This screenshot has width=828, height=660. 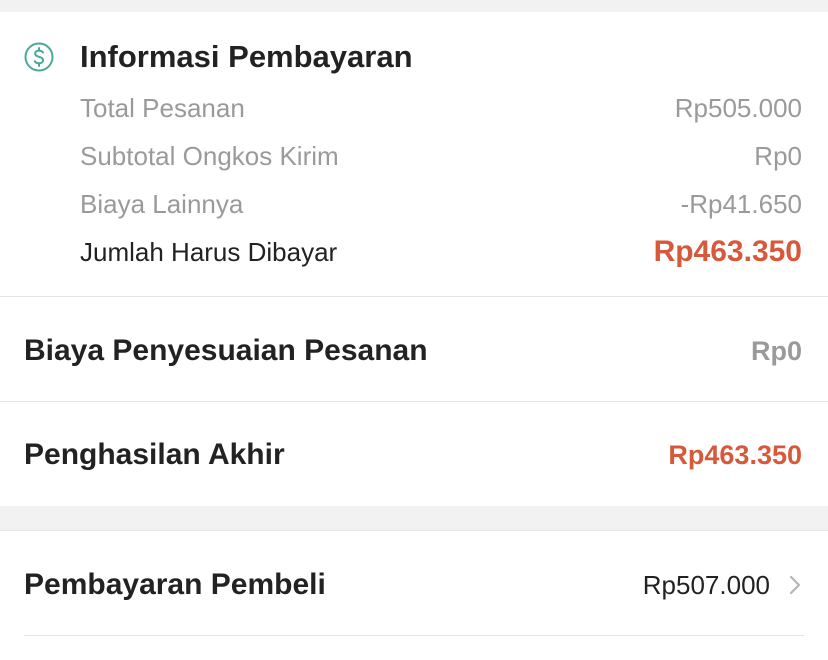 What do you see at coordinates (413, 585) in the screenshot?
I see `buyer-payment-row: Pembayaran Pembeli Rp507.000` at bounding box center [413, 585].